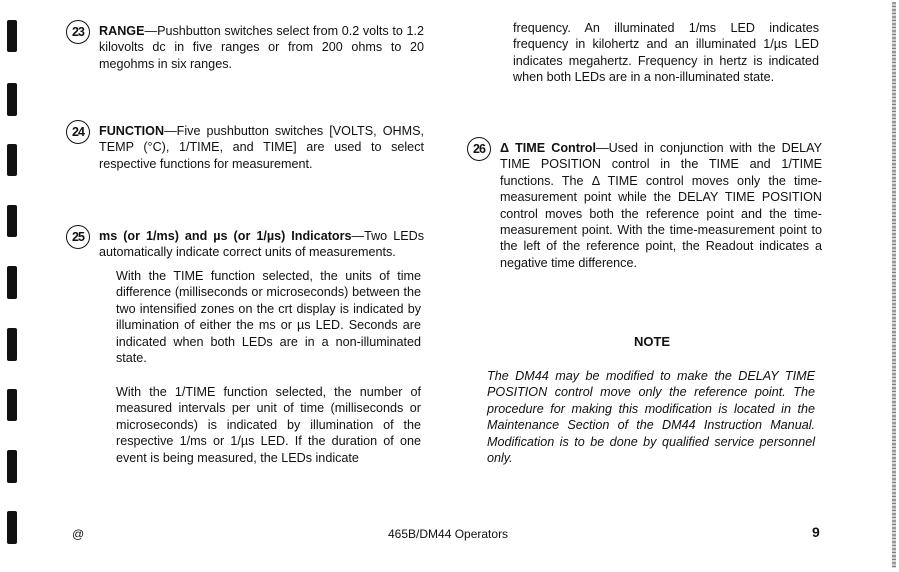  I want to click on callout-number: 26, so click(479, 149).